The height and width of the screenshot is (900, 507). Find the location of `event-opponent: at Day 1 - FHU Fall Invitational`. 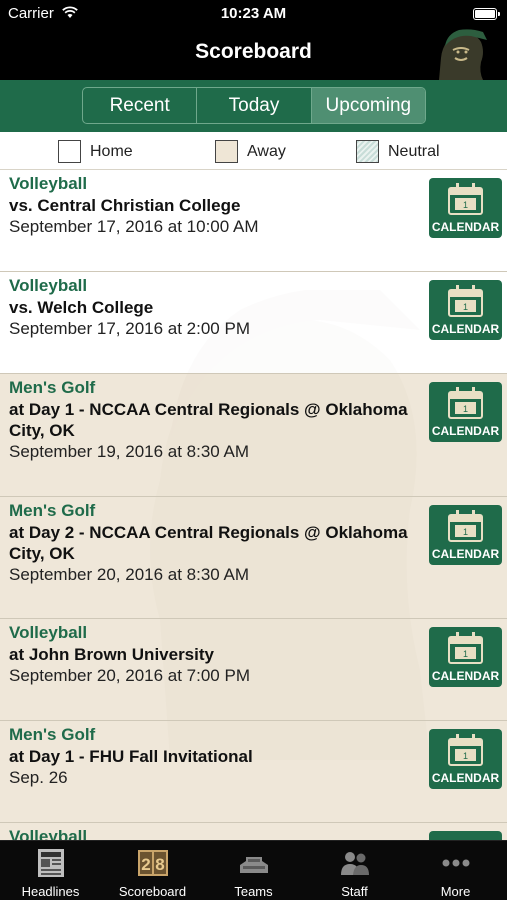

event-opponent: at Day 1 - FHU Fall Invitational is located at coordinates (131, 756).